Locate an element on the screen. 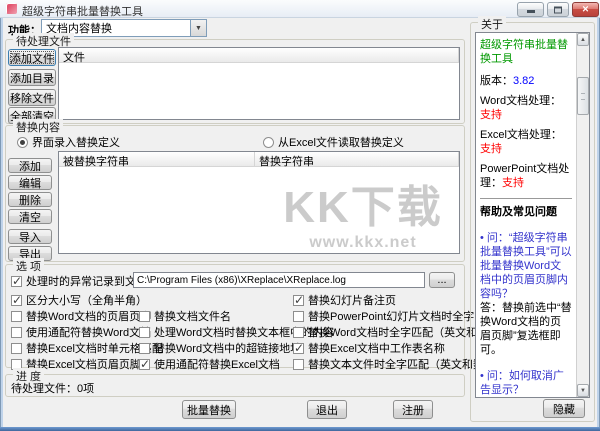  close-button: × is located at coordinates (585, 9).